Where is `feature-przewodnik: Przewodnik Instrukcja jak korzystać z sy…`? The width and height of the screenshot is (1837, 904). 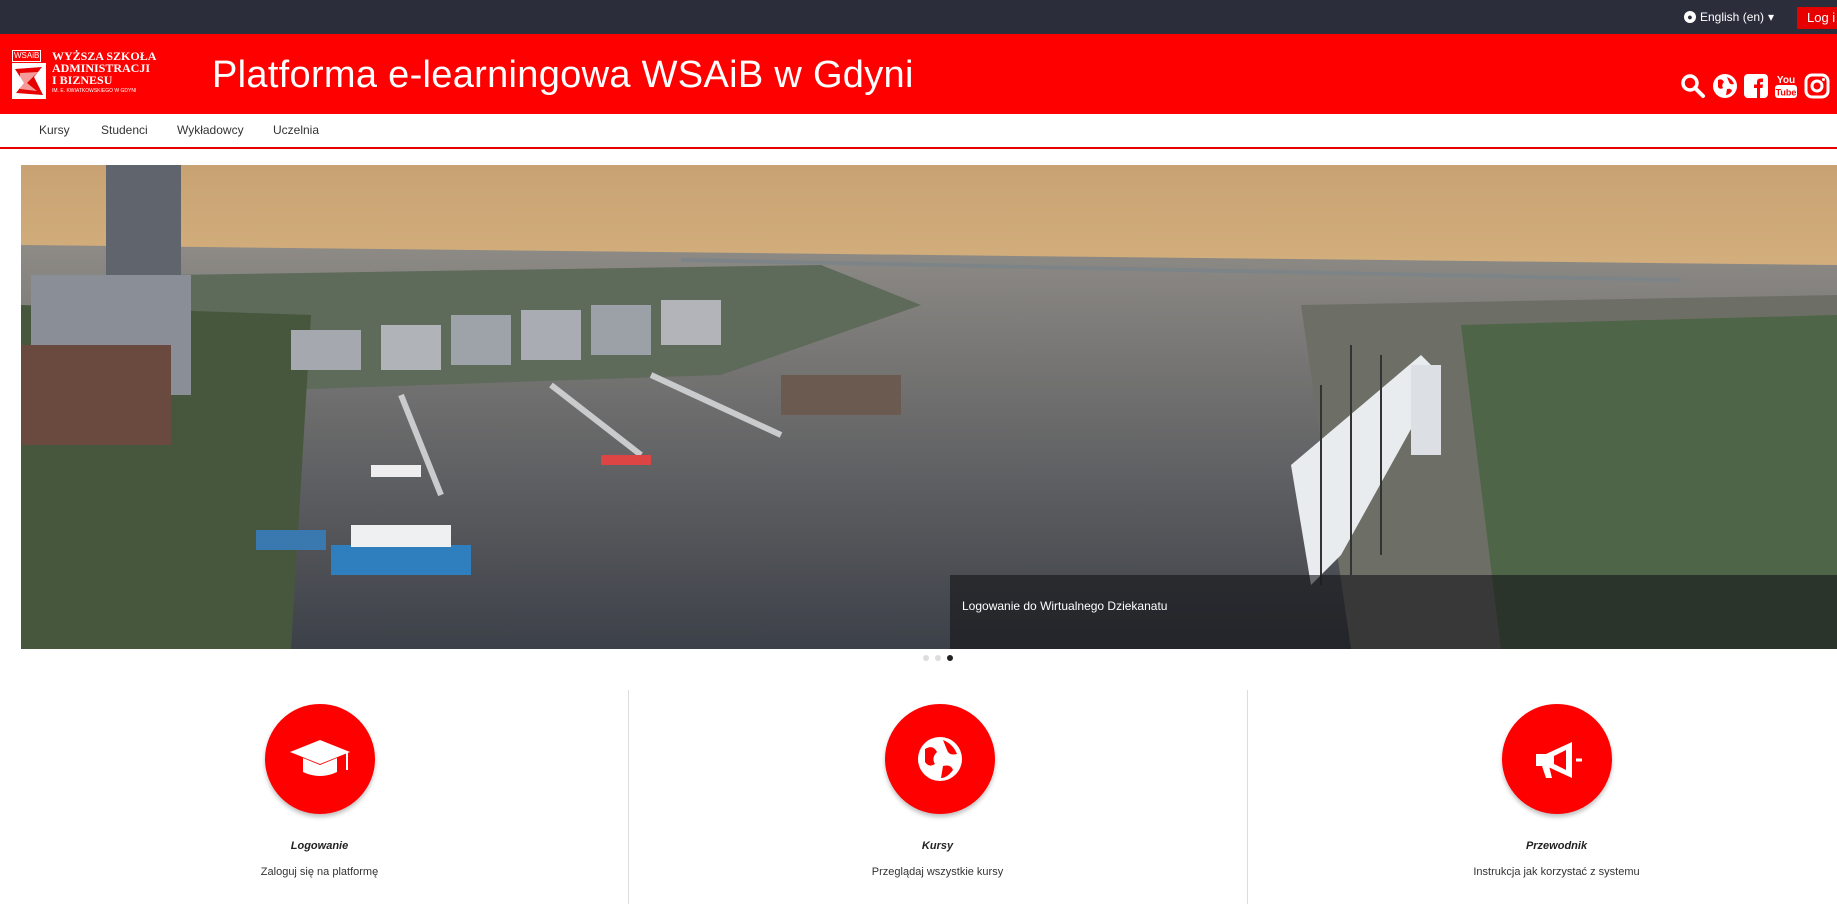 feature-przewodnik: Przewodnik Instrukcja jak korzystać z sy… is located at coordinates (1542, 797).